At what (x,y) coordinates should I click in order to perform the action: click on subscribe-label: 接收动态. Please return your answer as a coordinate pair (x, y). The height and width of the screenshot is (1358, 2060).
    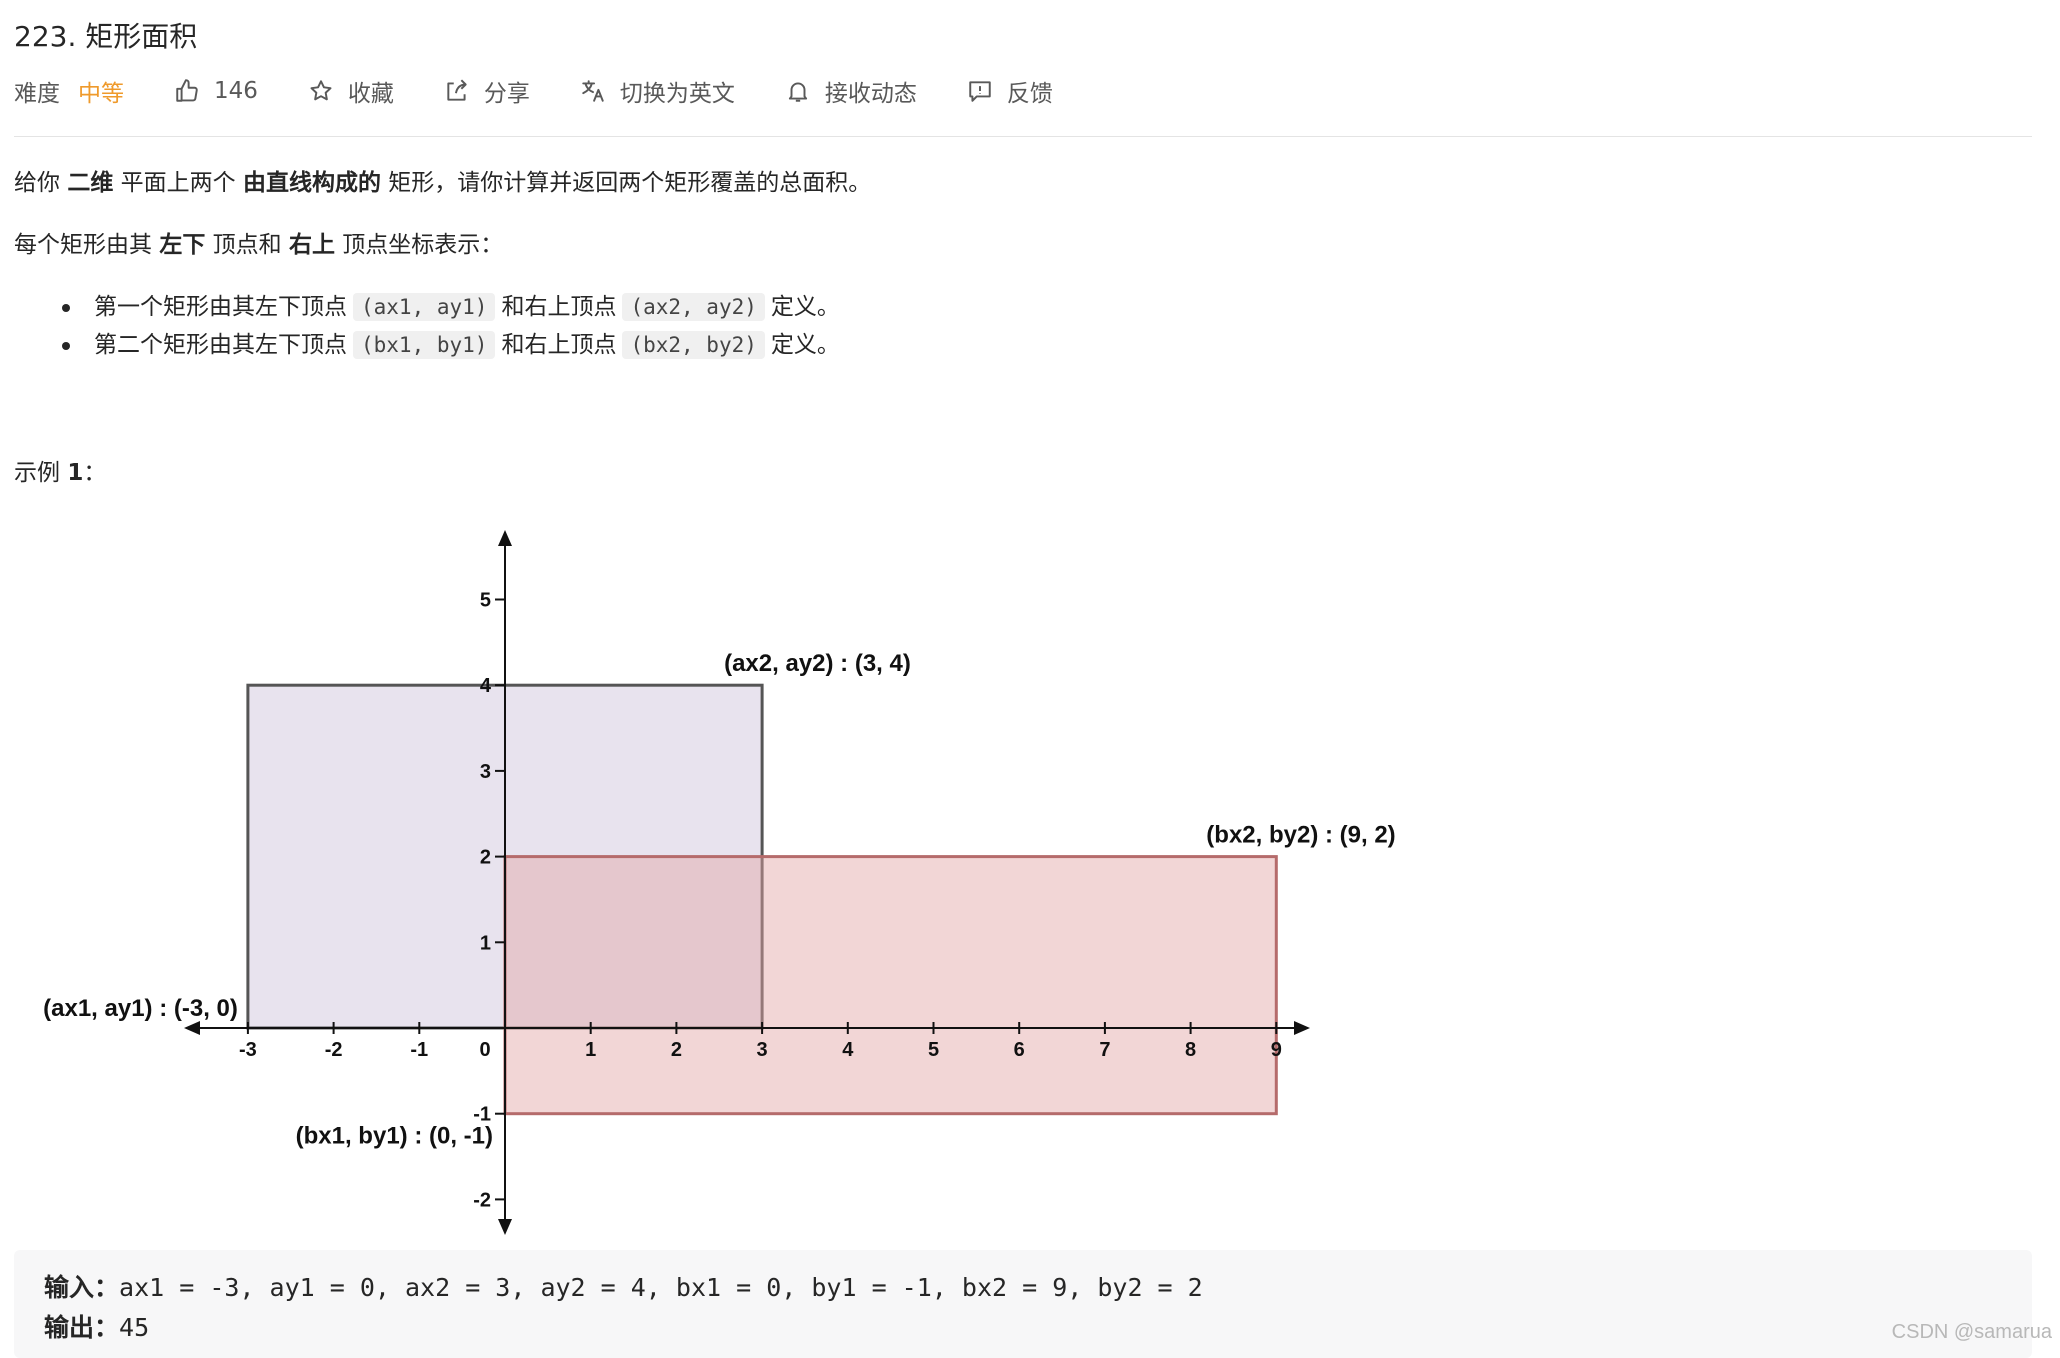
    Looking at the image, I should click on (870, 94).